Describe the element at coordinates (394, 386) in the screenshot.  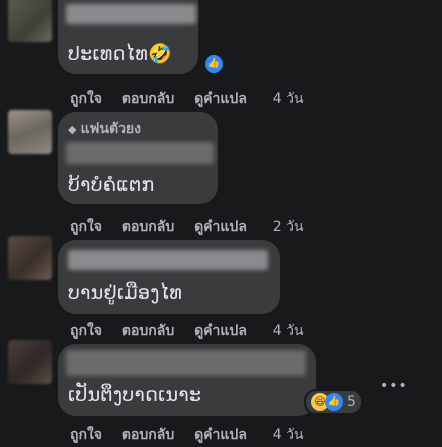
I see `more-dots-icon: •••` at that location.